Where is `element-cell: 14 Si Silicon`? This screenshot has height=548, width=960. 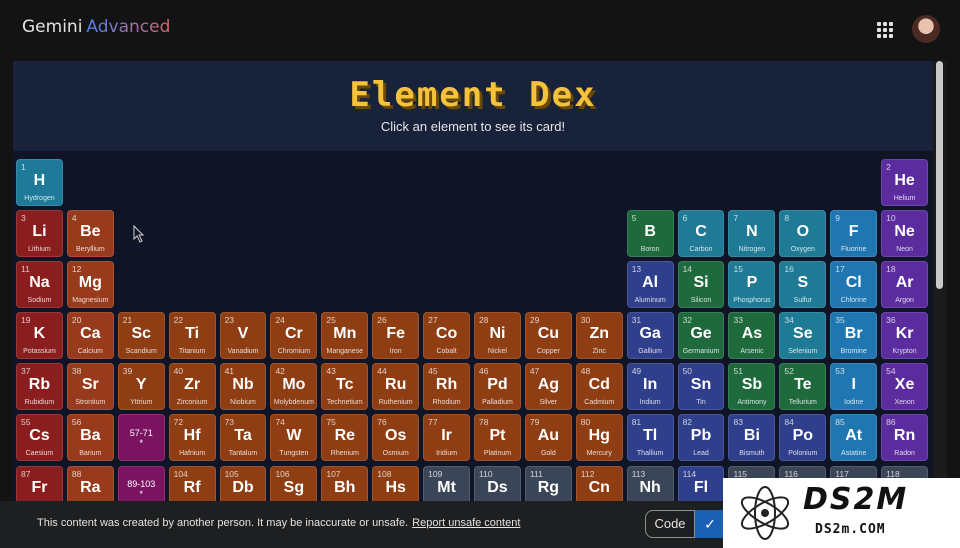
element-cell: 14 Si Silicon is located at coordinates (701, 284).